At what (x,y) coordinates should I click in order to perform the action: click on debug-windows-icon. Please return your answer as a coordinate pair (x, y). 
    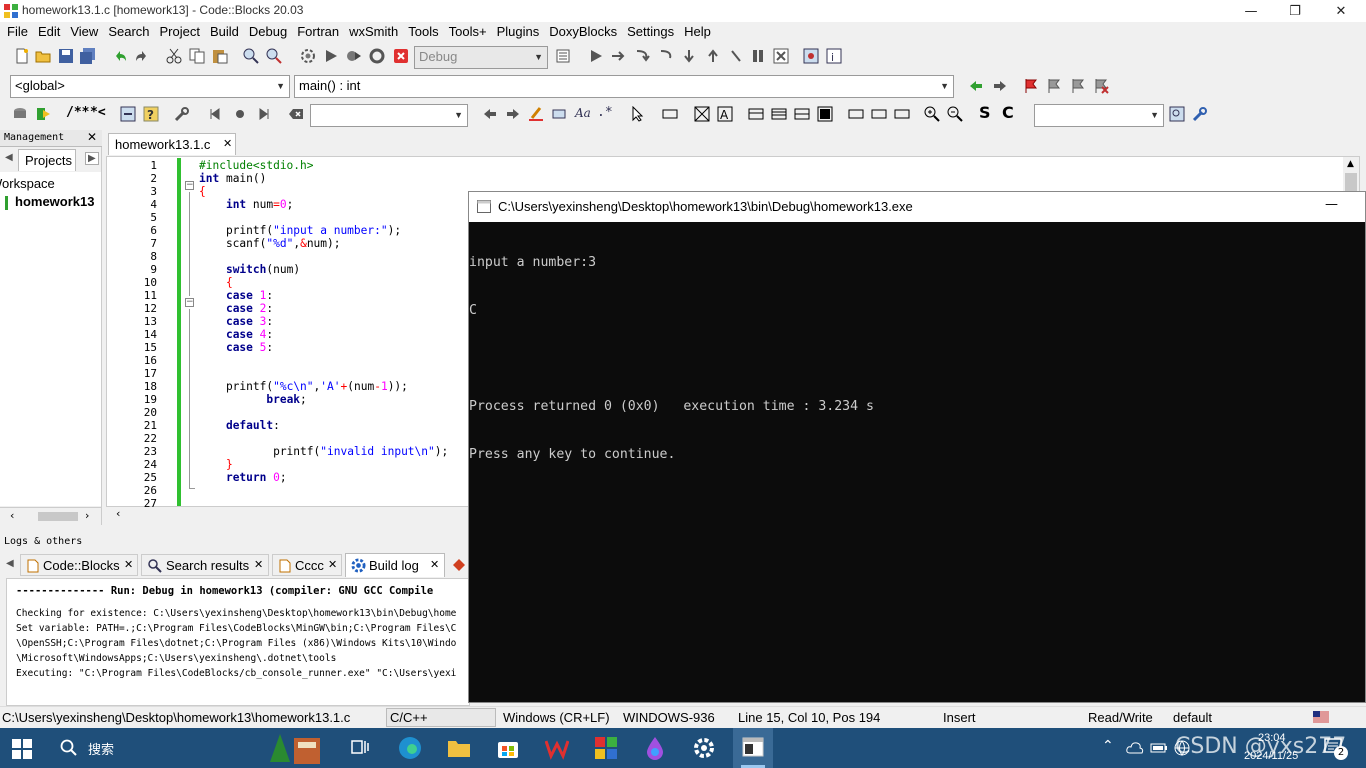
    Looking at the image, I should click on (811, 56).